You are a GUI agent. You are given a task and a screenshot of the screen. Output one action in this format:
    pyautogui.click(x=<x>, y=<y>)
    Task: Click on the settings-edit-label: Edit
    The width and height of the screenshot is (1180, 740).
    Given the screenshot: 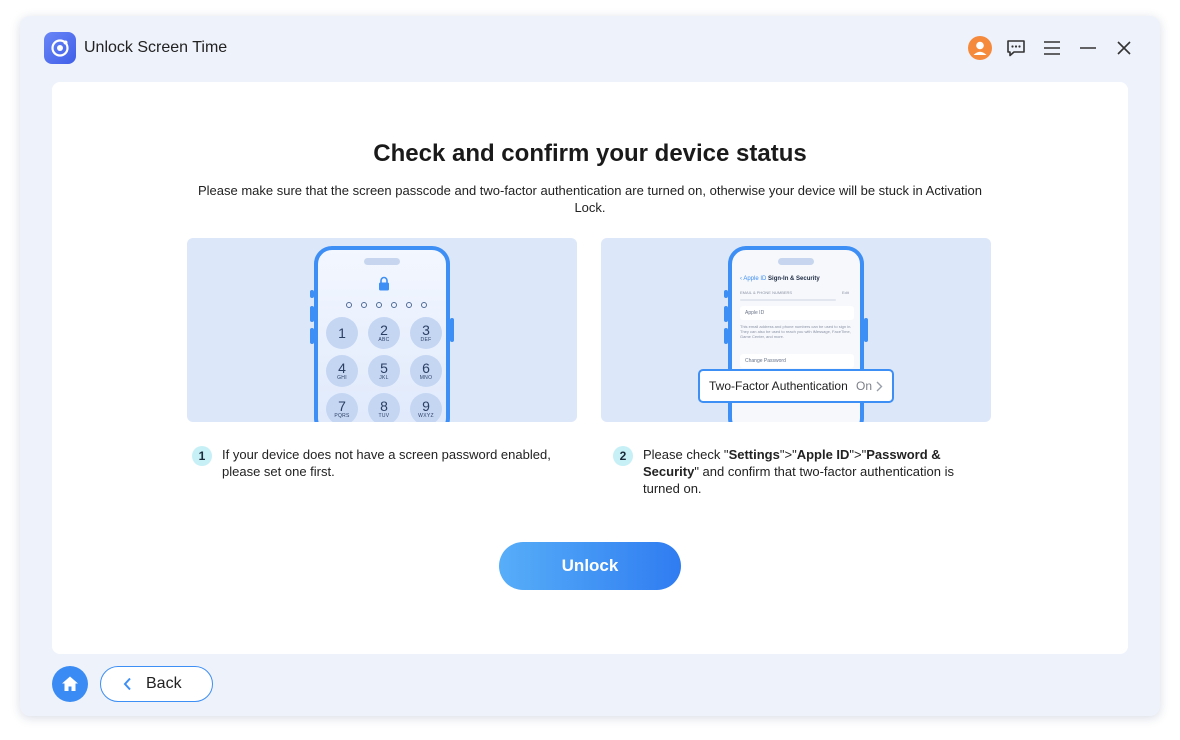 What is the action you would take?
    pyautogui.click(x=845, y=292)
    